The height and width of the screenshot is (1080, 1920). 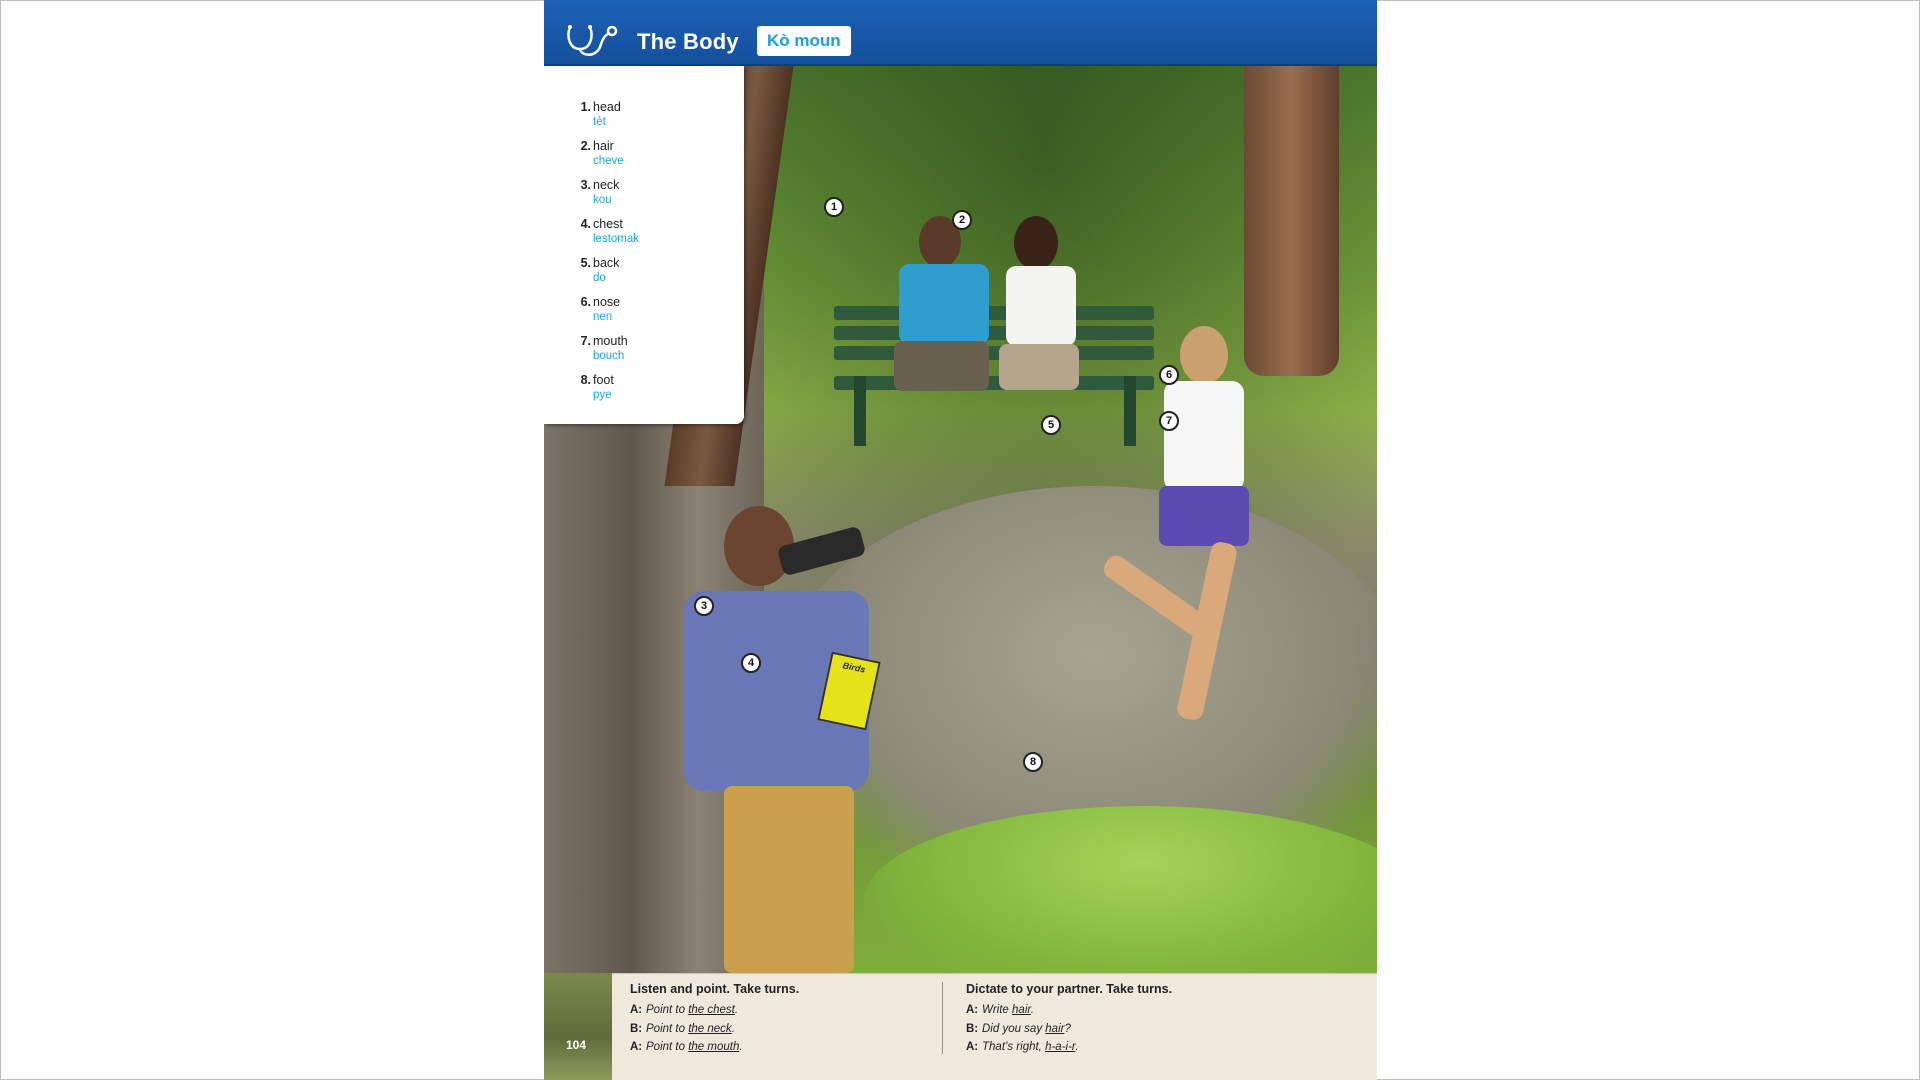 I want to click on dialogue-target: the mouth, so click(x=714, y=1047).